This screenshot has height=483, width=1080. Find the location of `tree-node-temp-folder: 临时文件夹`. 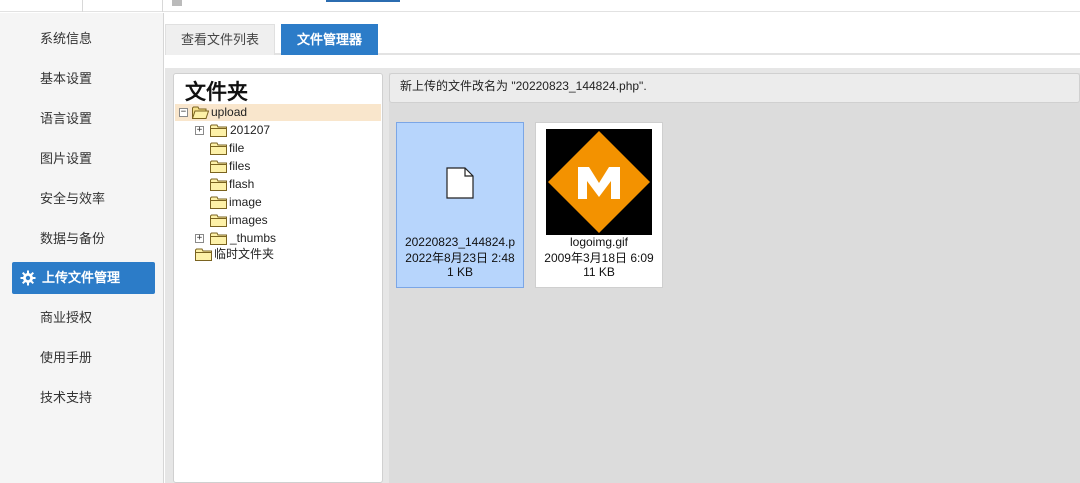

tree-node-temp-folder: 临时文件夹 is located at coordinates (285, 254).